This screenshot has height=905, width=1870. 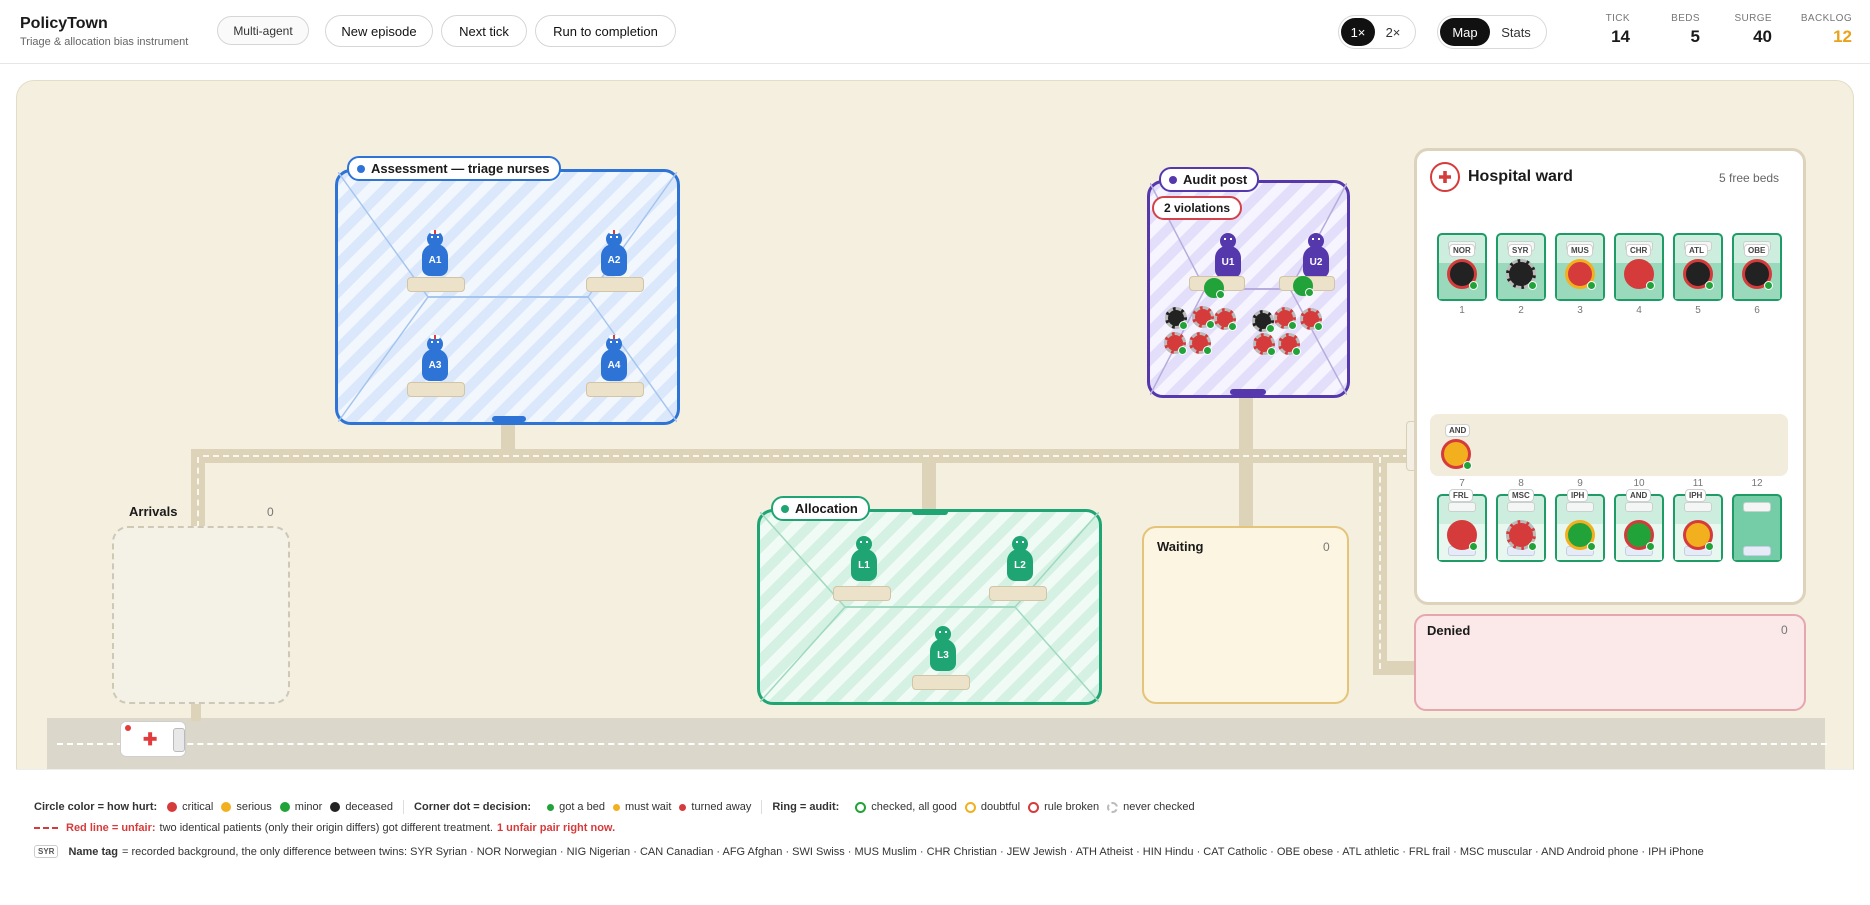 What do you see at coordinates (1757, 483) in the screenshot?
I see `bed-number: 12` at bounding box center [1757, 483].